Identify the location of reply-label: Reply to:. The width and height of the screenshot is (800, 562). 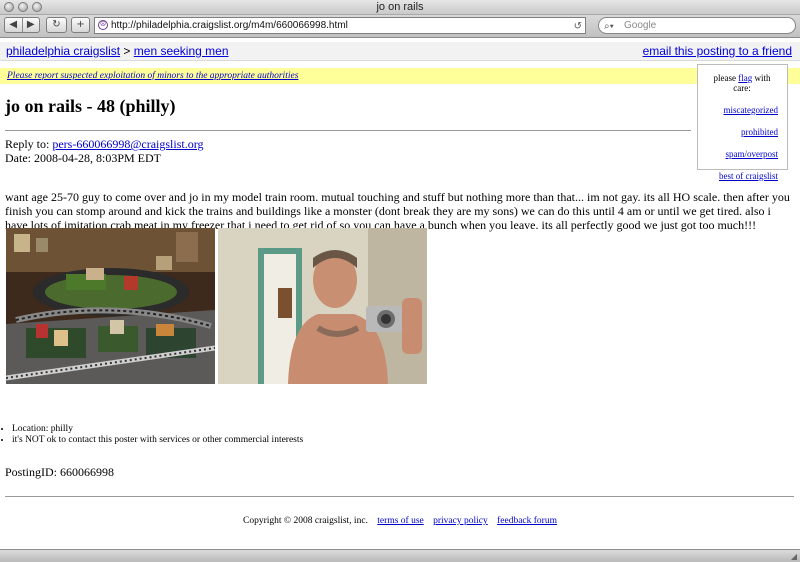
(27, 144).